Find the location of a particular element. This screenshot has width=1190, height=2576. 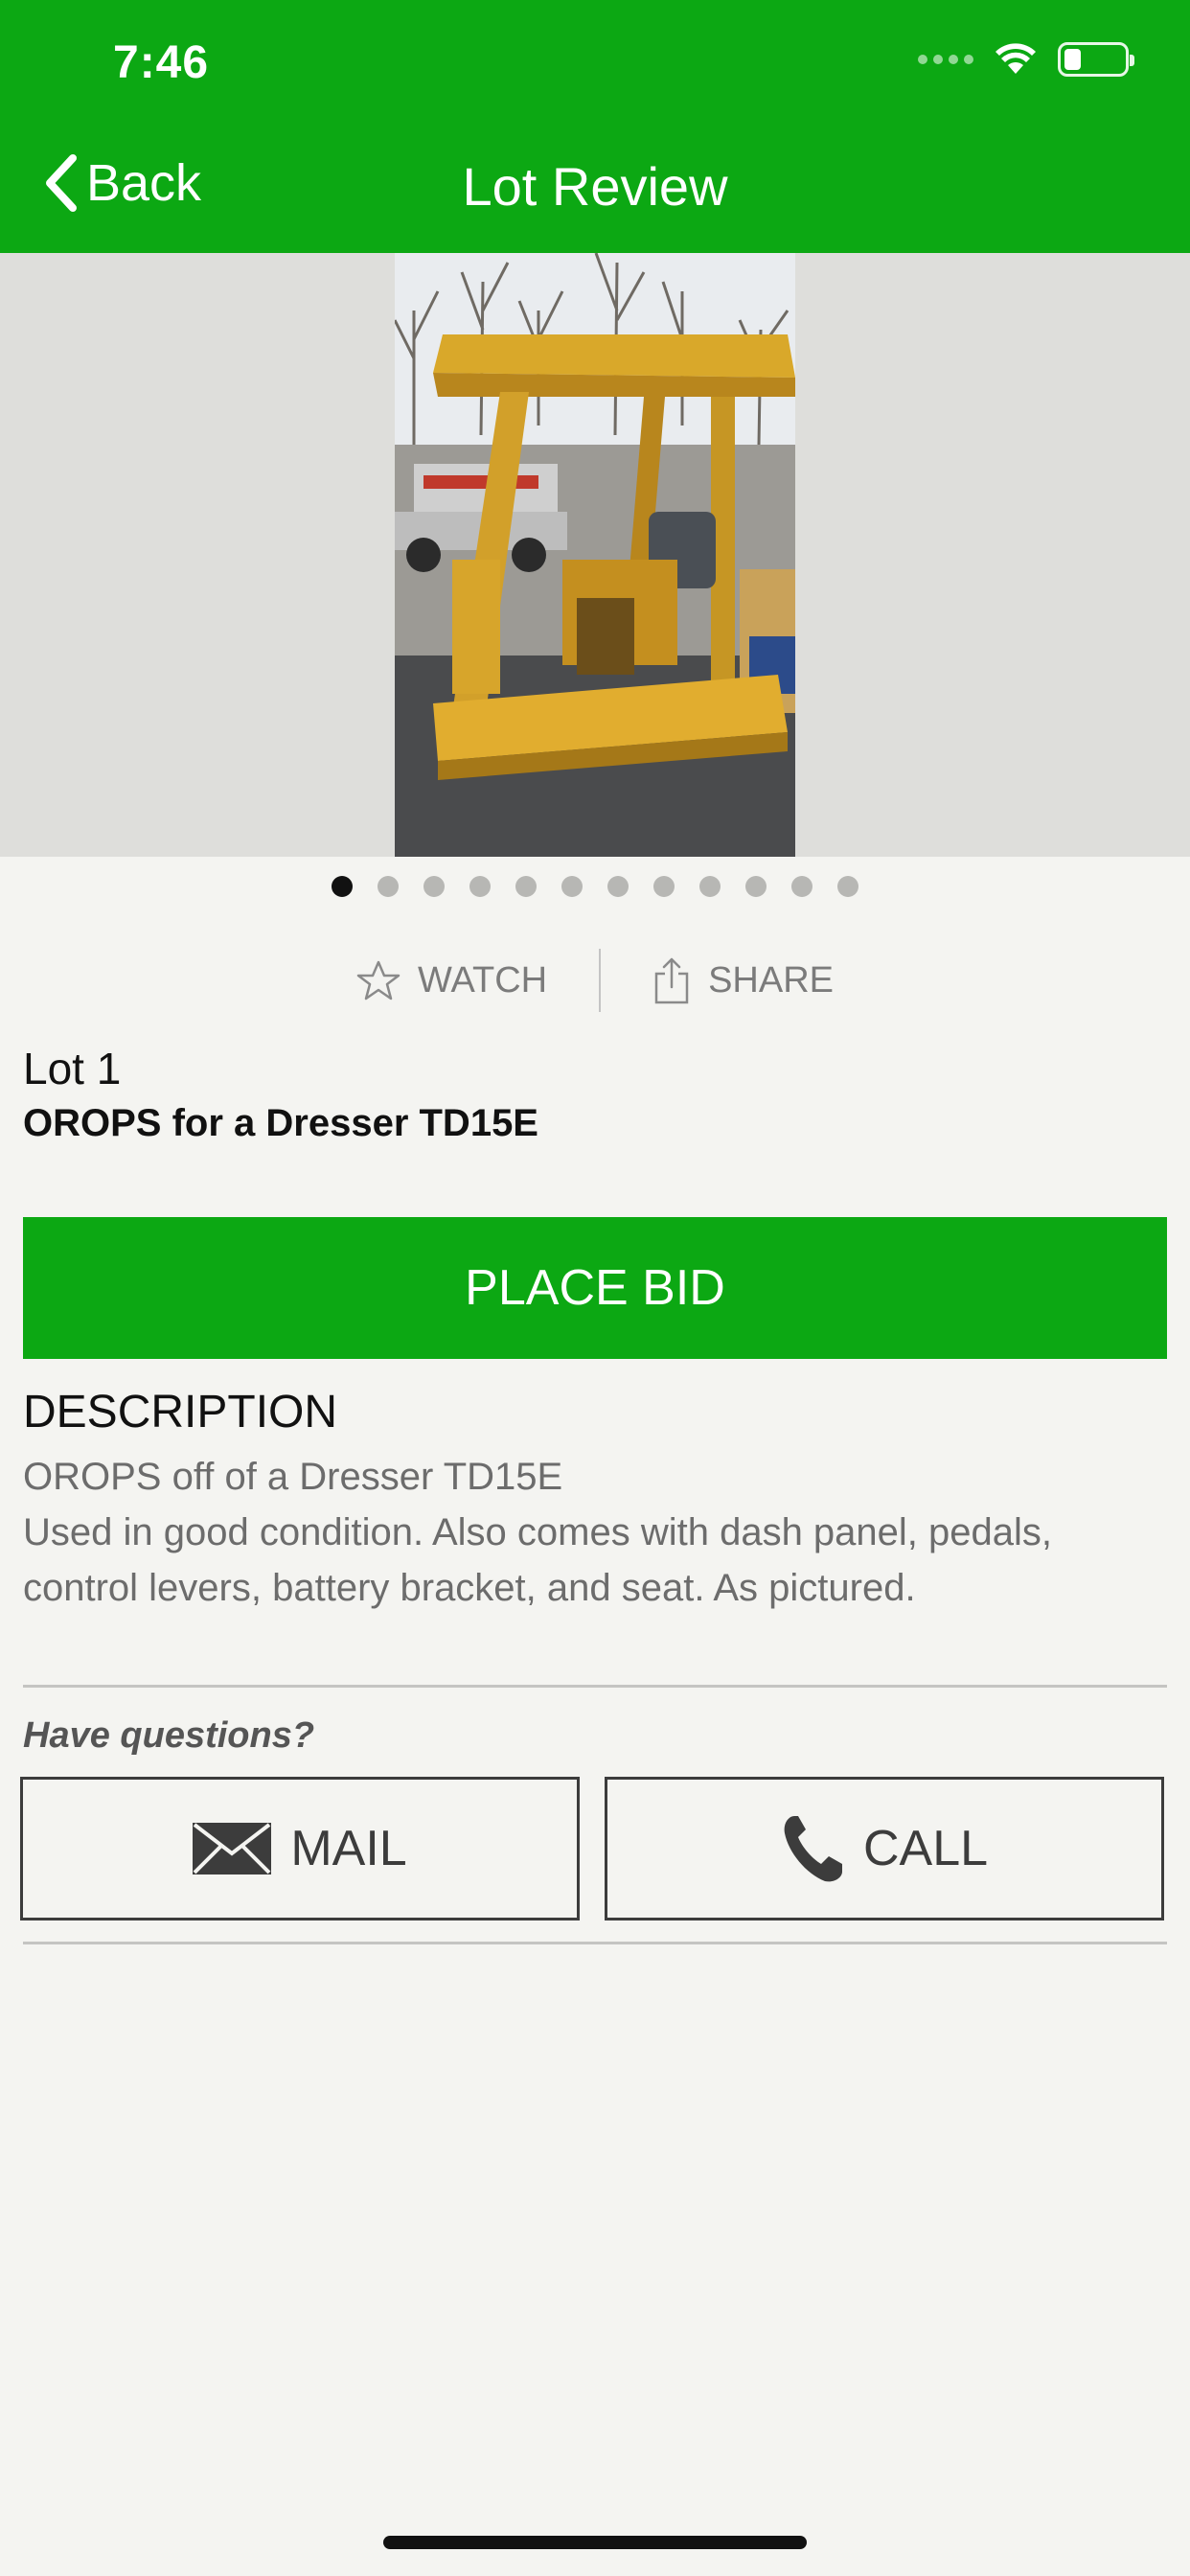

call-label: CALL is located at coordinates (926, 1848).